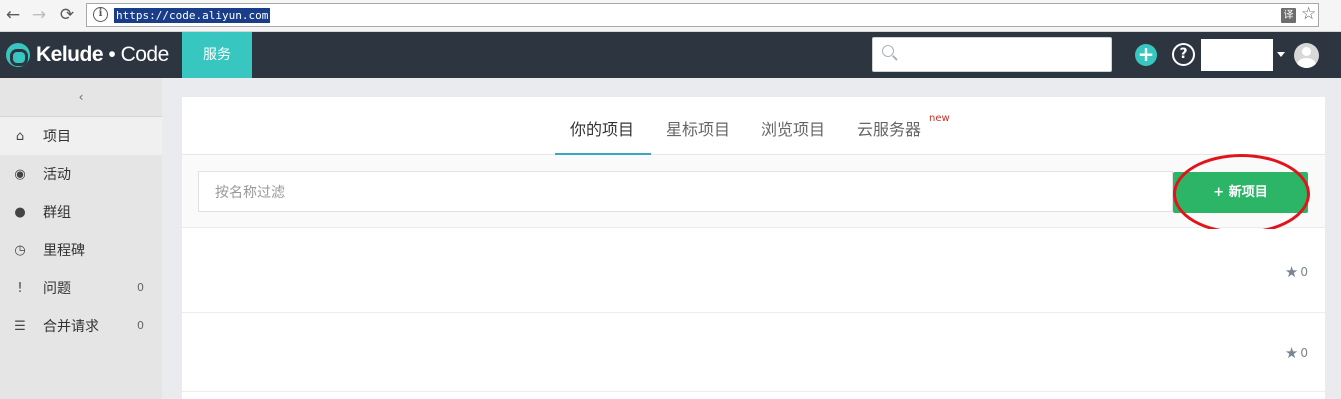  What do you see at coordinates (57, 289) in the screenshot?
I see `sidebar-item-label: 问题` at bounding box center [57, 289].